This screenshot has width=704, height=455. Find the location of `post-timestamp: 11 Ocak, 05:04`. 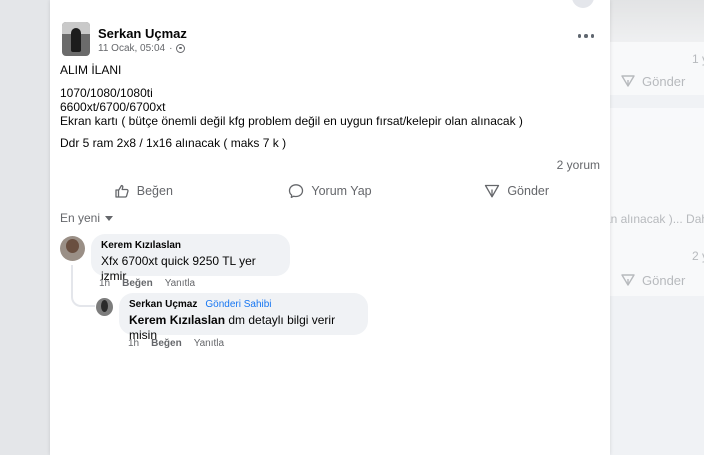

post-timestamp: 11 Ocak, 05:04 is located at coordinates (131, 48).